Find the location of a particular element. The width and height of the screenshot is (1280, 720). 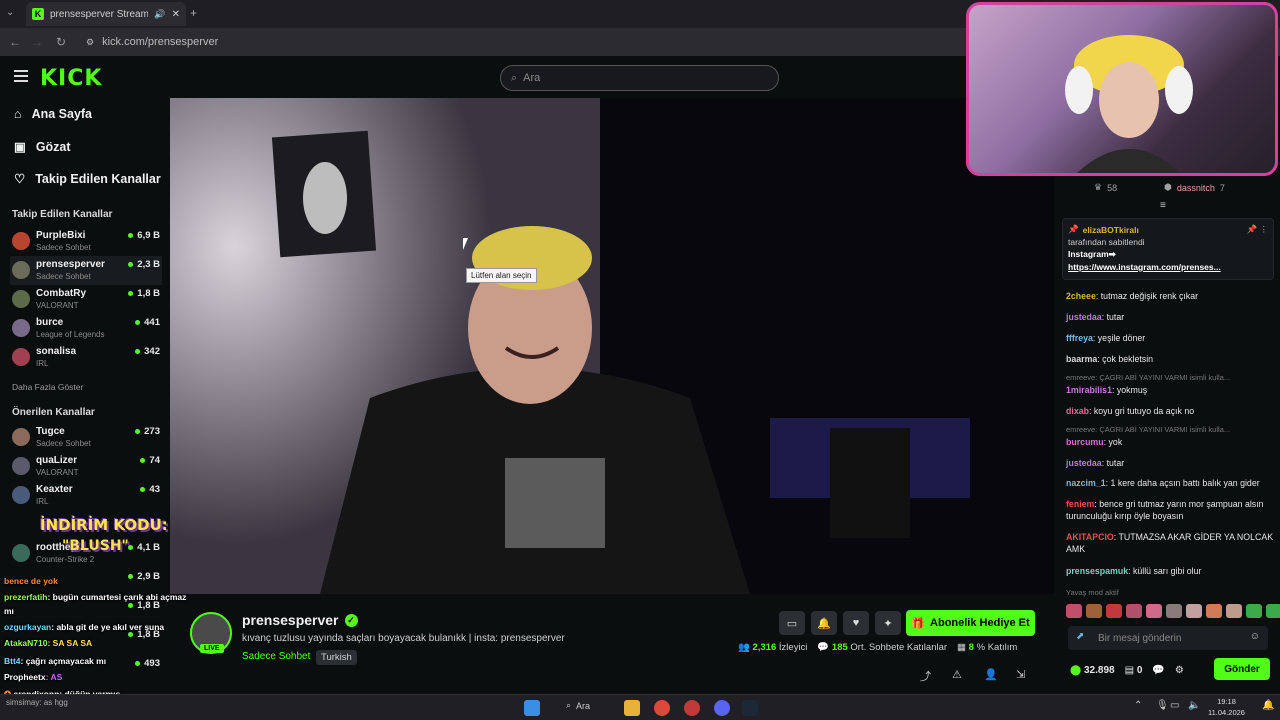

follow-heart-icon: ♥ is located at coordinates (856, 623).